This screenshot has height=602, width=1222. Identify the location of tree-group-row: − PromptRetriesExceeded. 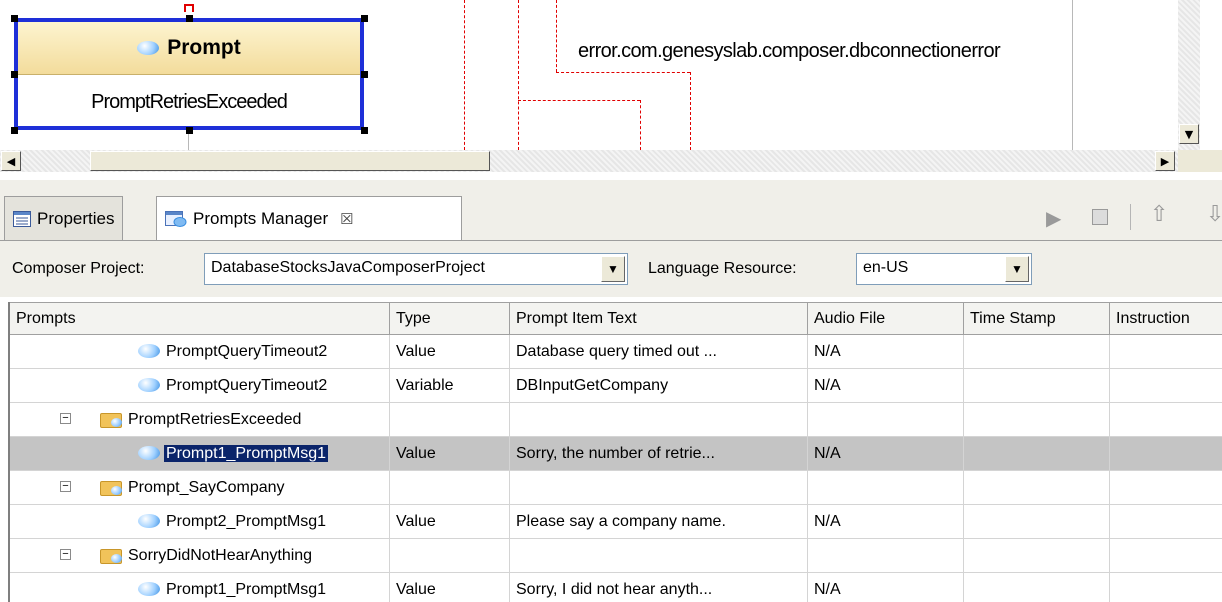
(616, 420).